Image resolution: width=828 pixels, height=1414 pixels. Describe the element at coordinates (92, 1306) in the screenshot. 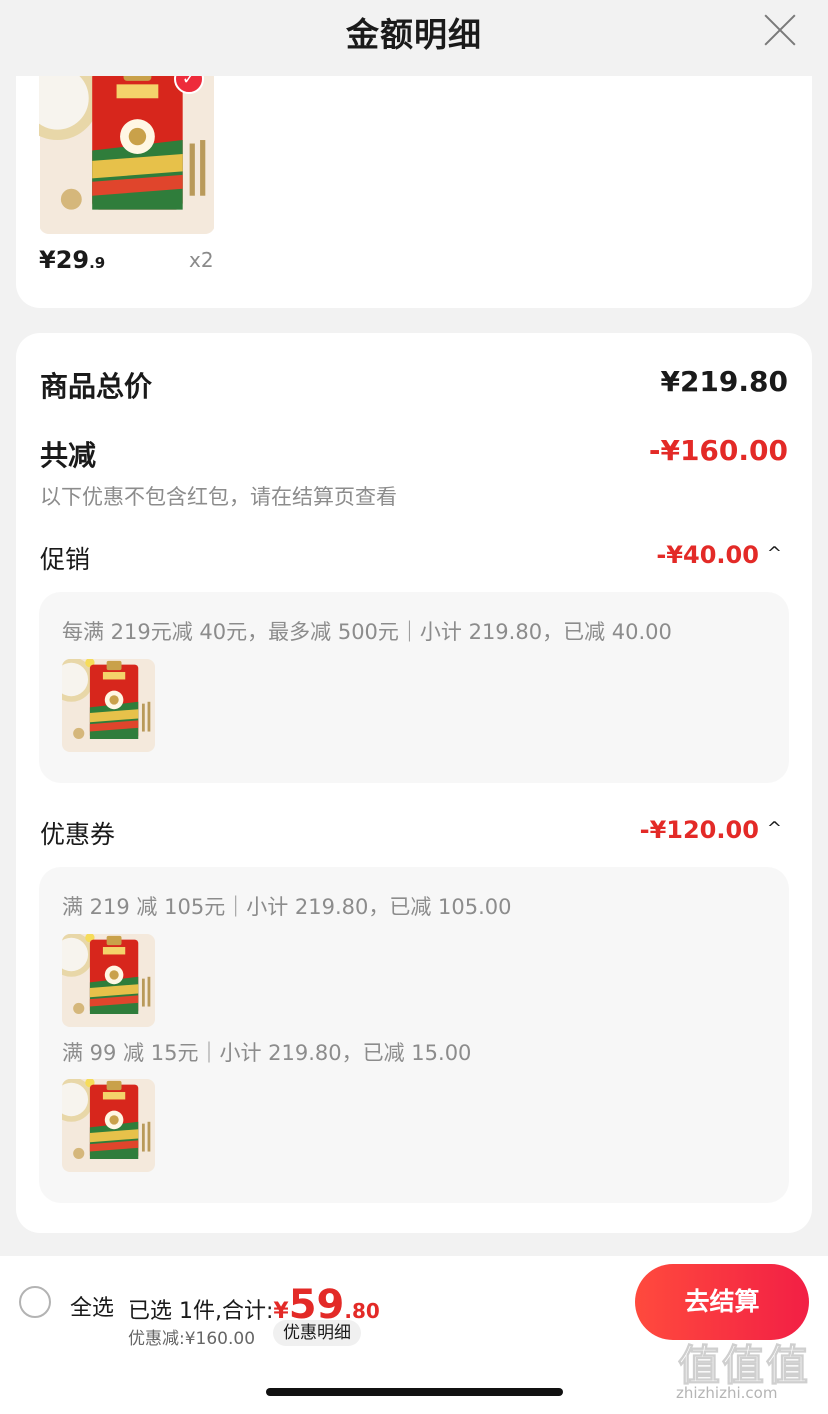

I see `select-all-label: 全选` at that location.